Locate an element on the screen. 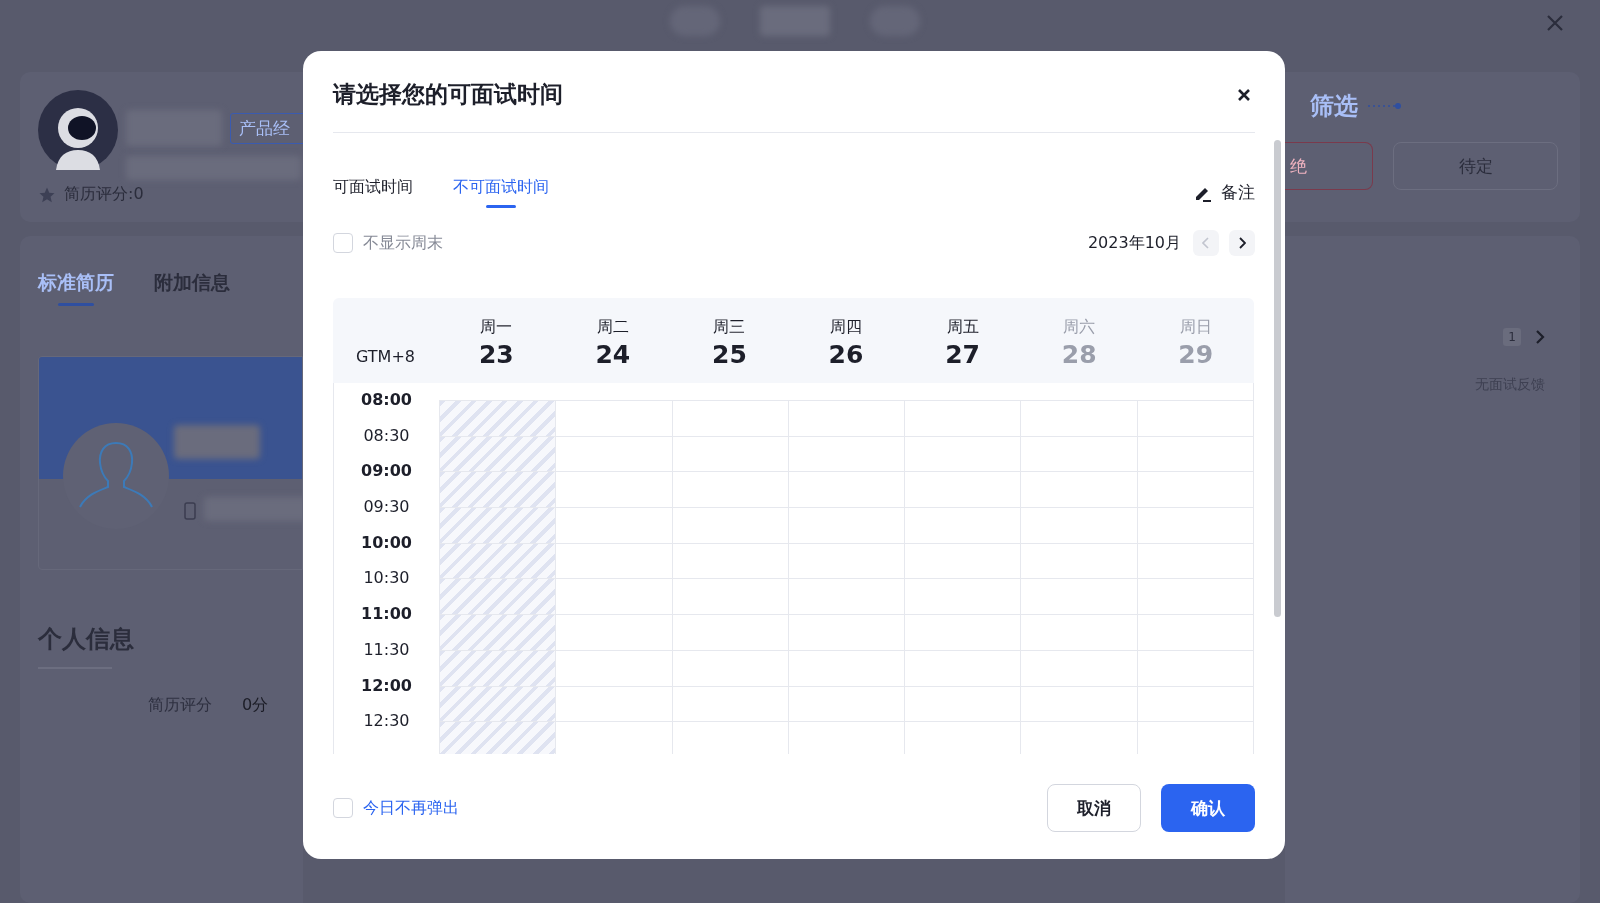 Image resolution: width=1600 pixels, height=903 pixels. tab: 不可面试时间 is located at coordinates (501, 192).